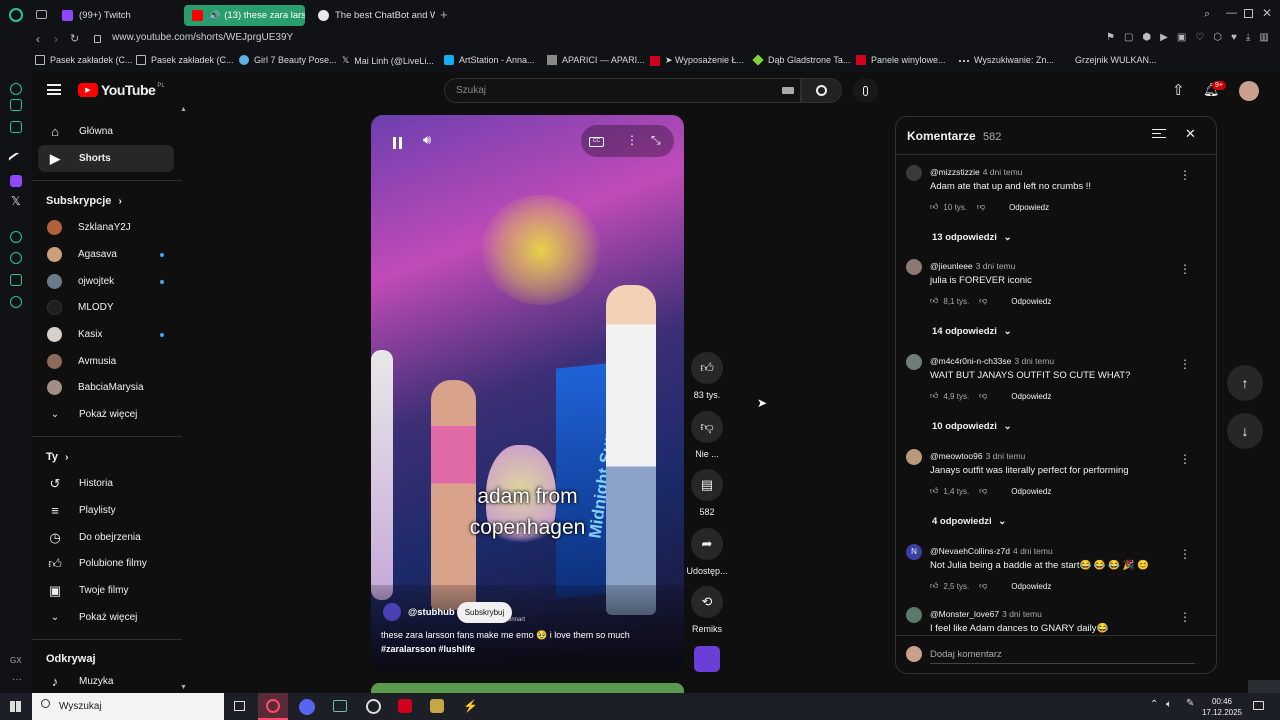  Describe the element at coordinates (16, 660) in the screenshot. I see `gx-label-icon: GX` at that location.